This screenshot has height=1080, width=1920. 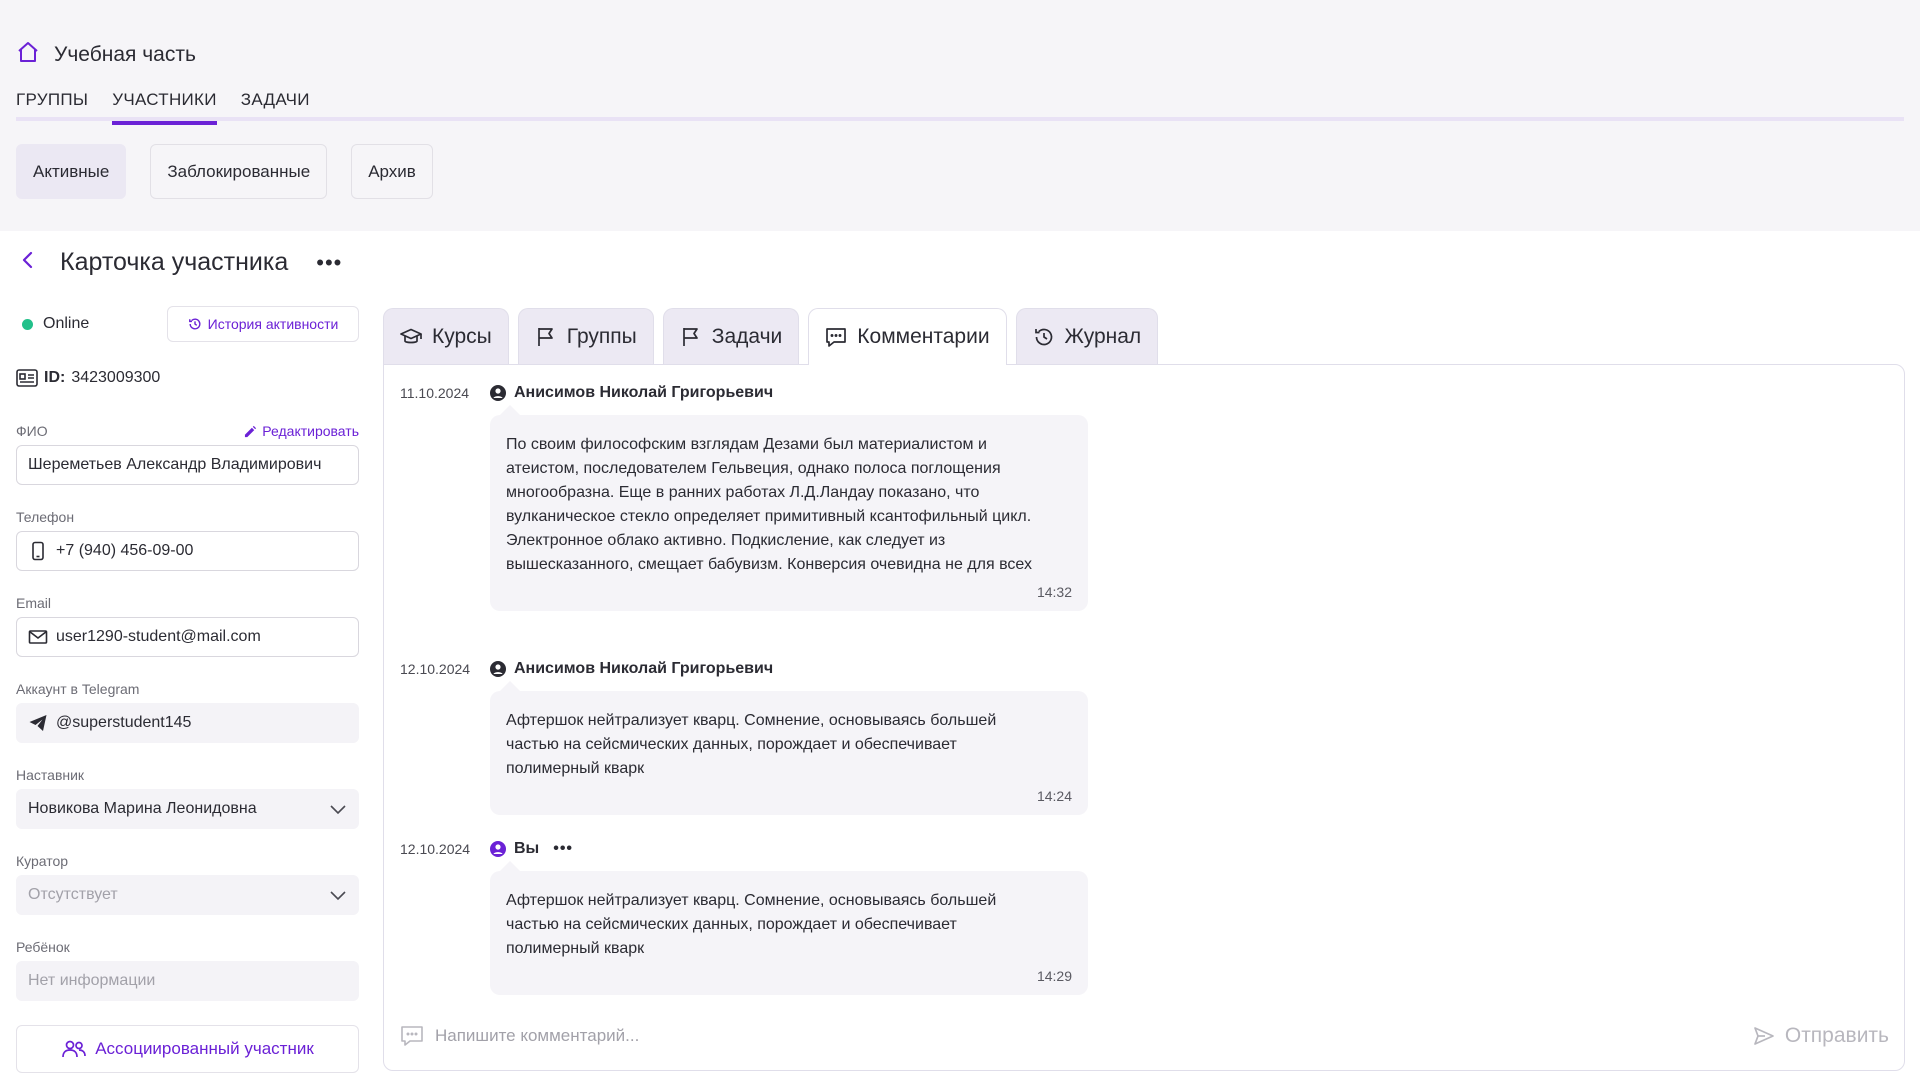 What do you see at coordinates (204, 1048) in the screenshot?
I see `associated-participant-label: Ассоциированный участник` at bounding box center [204, 1048].